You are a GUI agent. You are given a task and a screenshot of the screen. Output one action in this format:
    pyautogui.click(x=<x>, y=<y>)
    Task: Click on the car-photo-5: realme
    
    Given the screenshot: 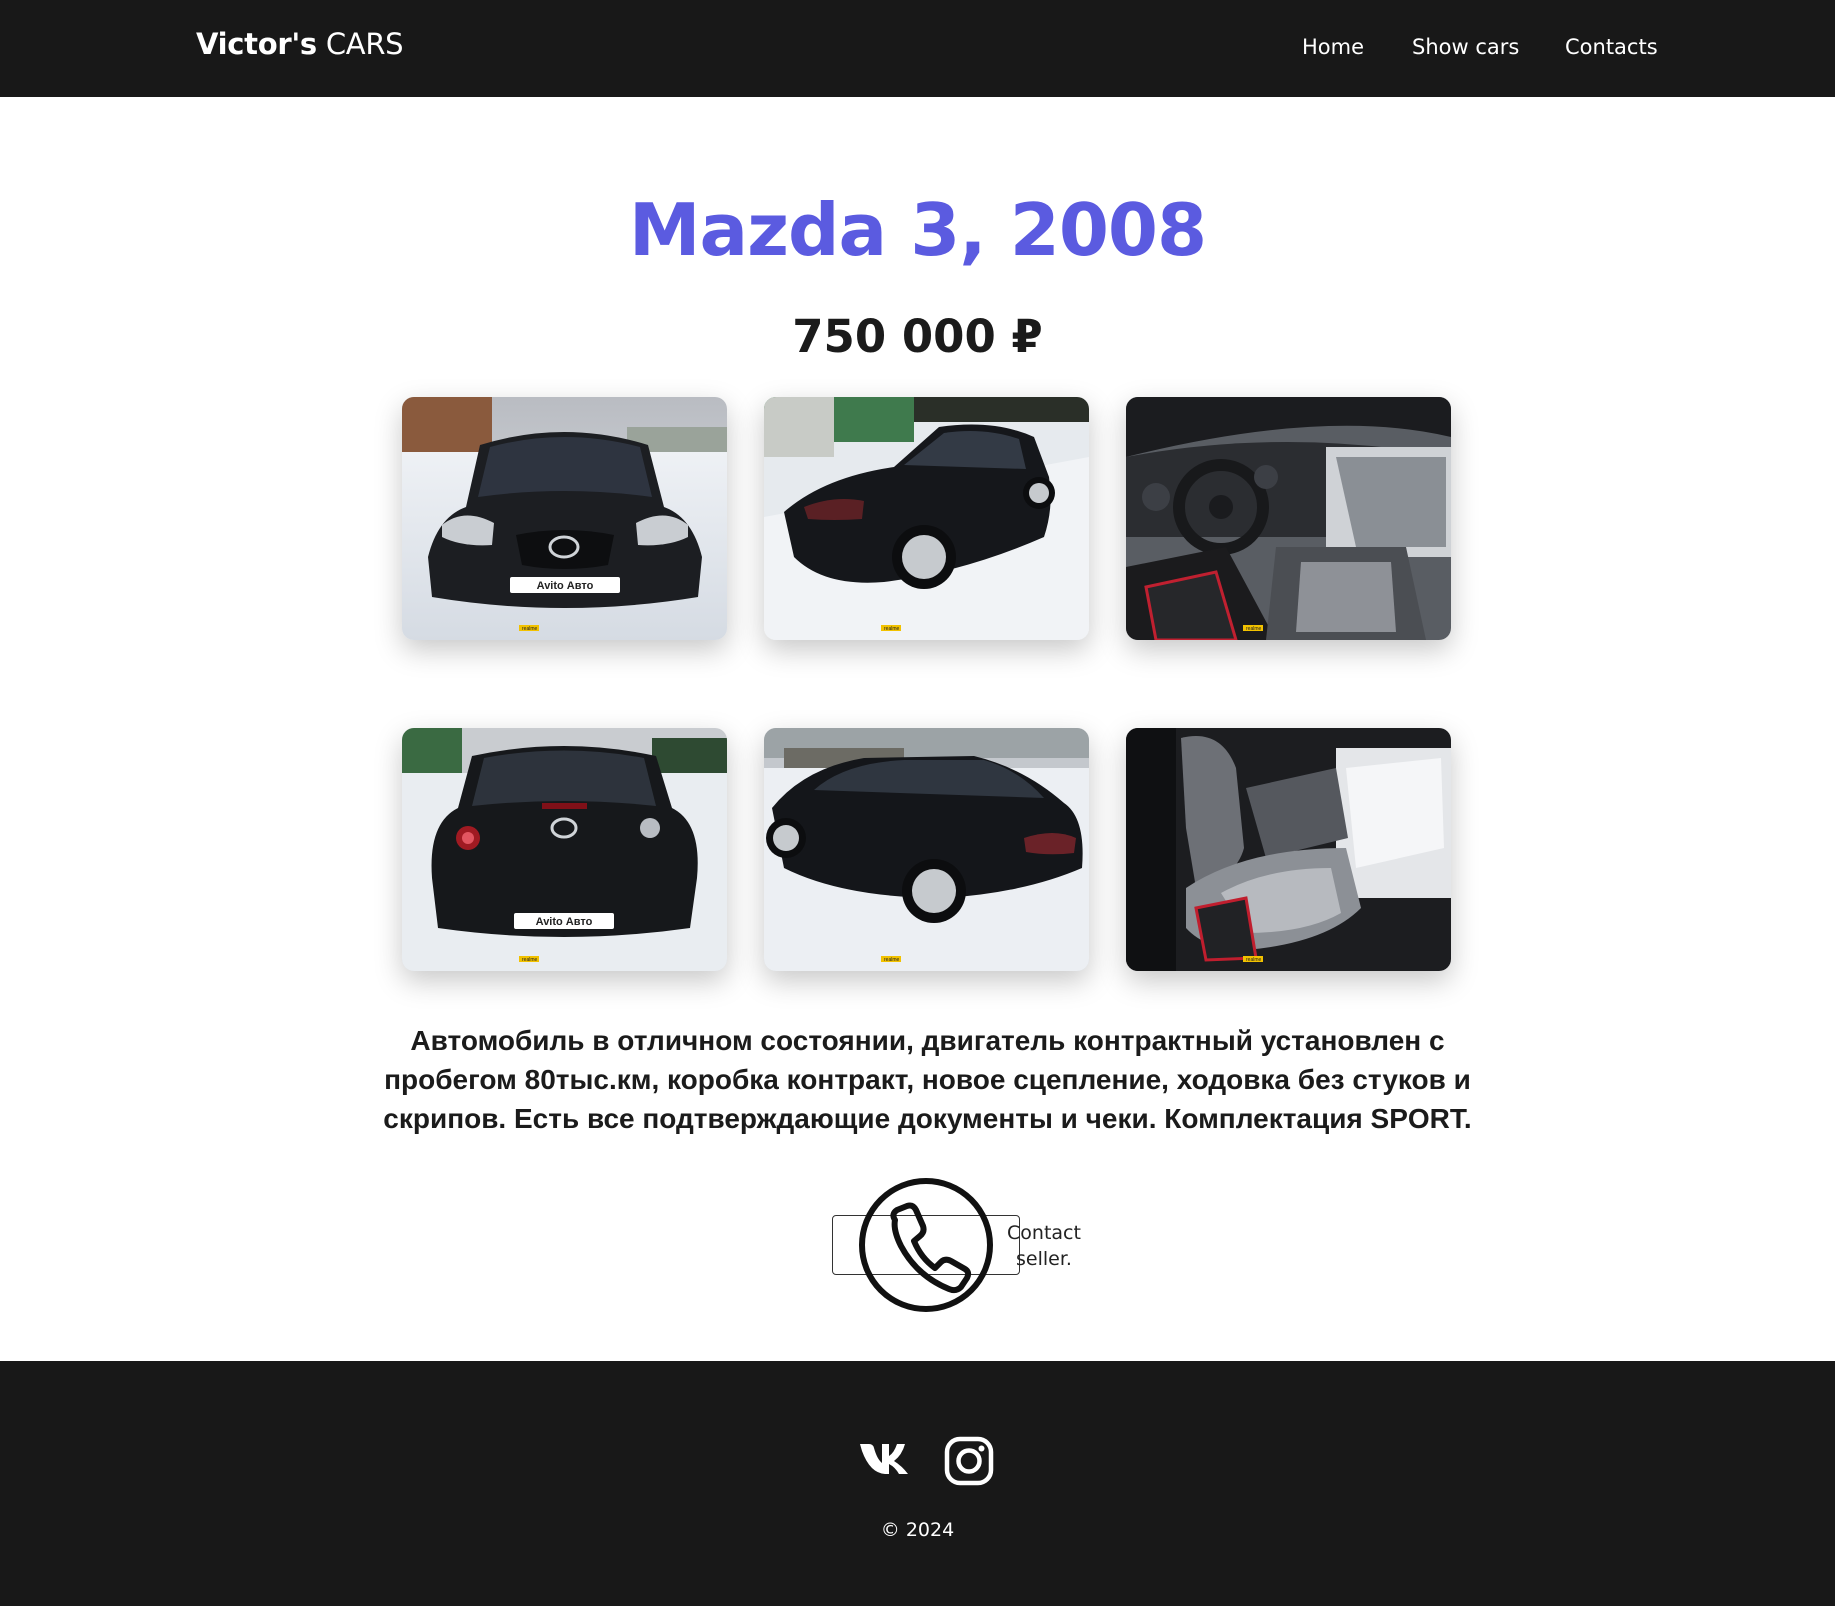 What is the action you would take?
    pyautogui.click(x=926, y=849)
    